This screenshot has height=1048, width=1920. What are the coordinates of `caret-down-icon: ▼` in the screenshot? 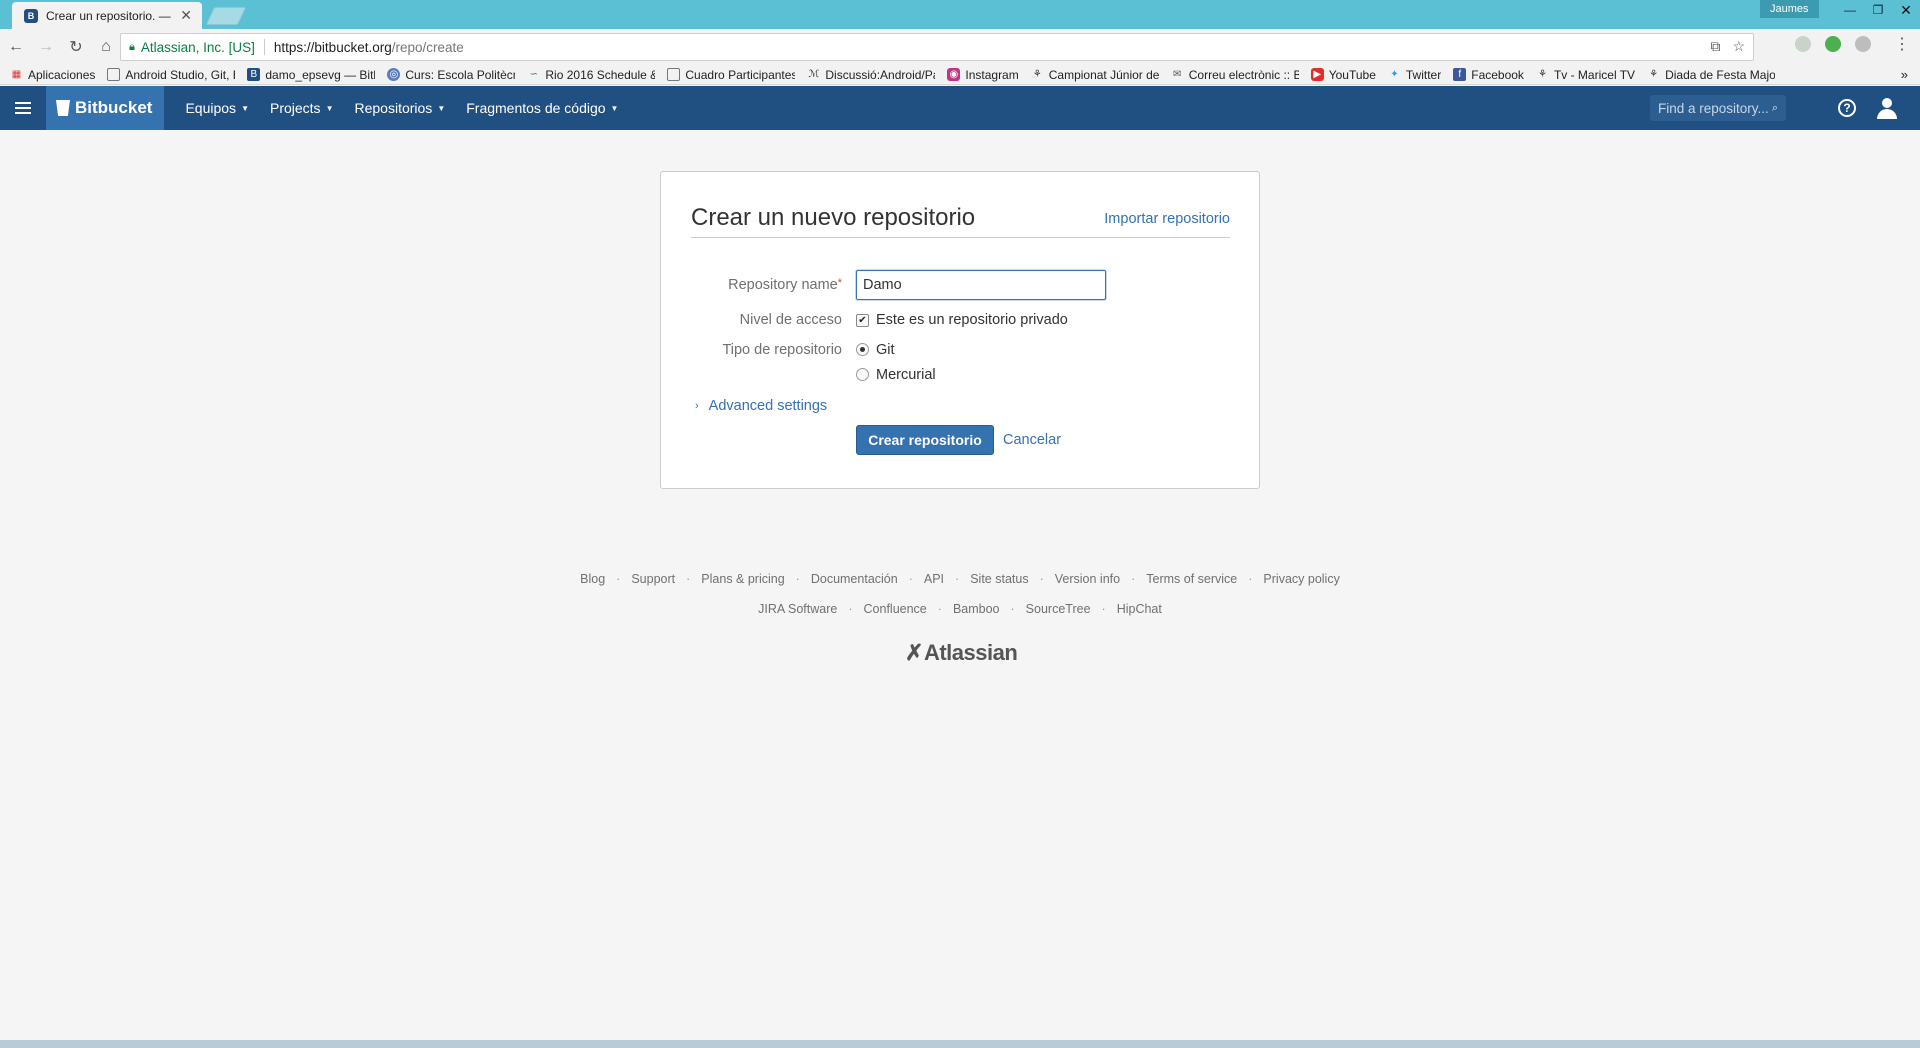 It's located at (441, 108).